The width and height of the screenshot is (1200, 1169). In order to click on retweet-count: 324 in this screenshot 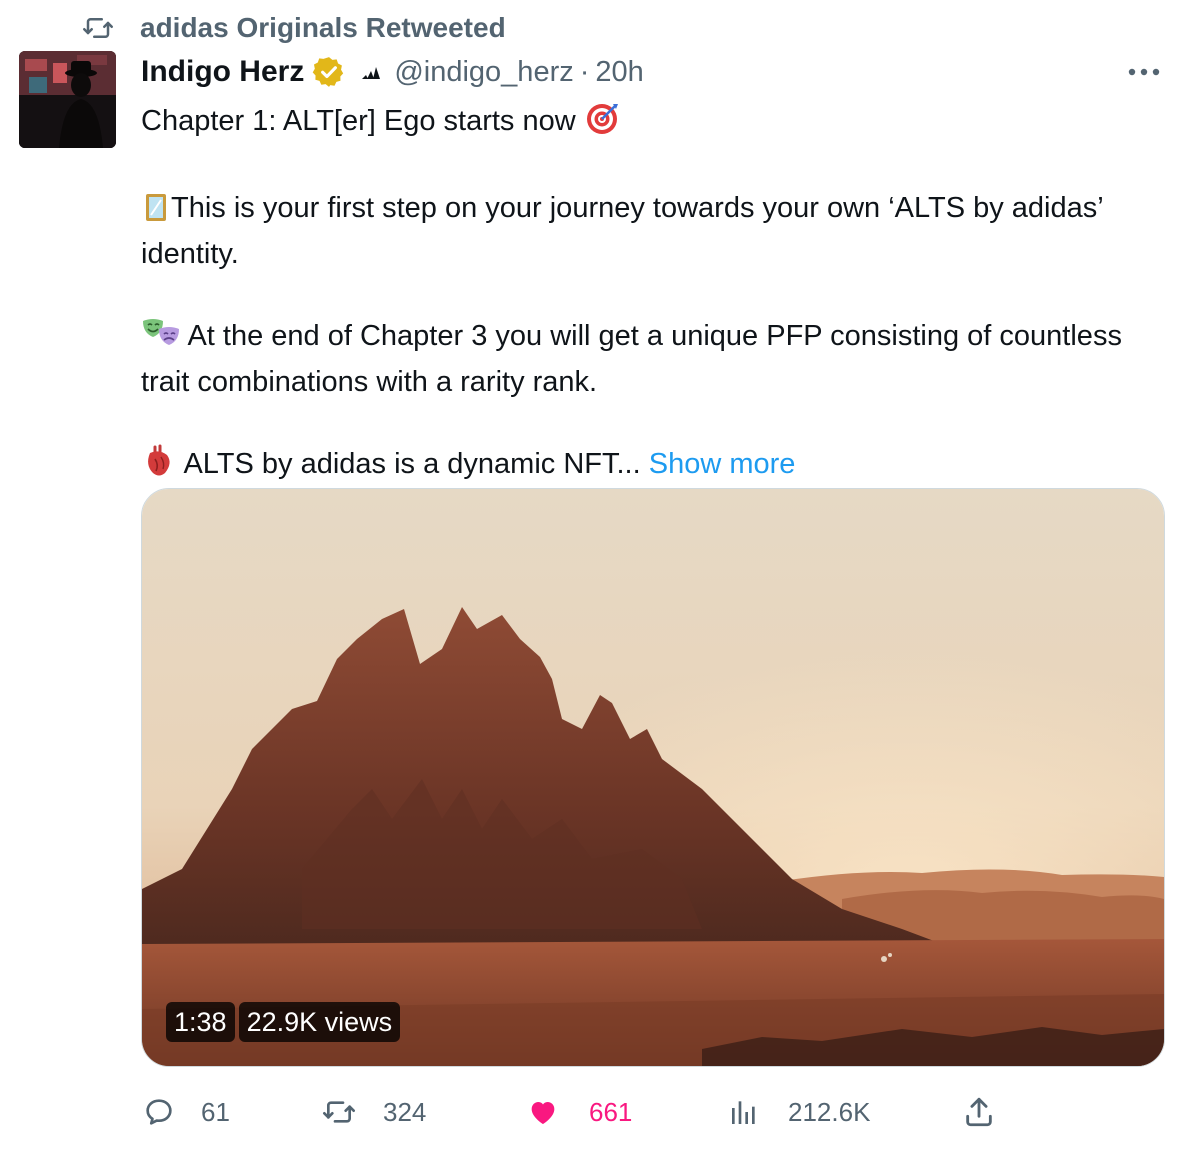, I will do `click(405, 1111)`.